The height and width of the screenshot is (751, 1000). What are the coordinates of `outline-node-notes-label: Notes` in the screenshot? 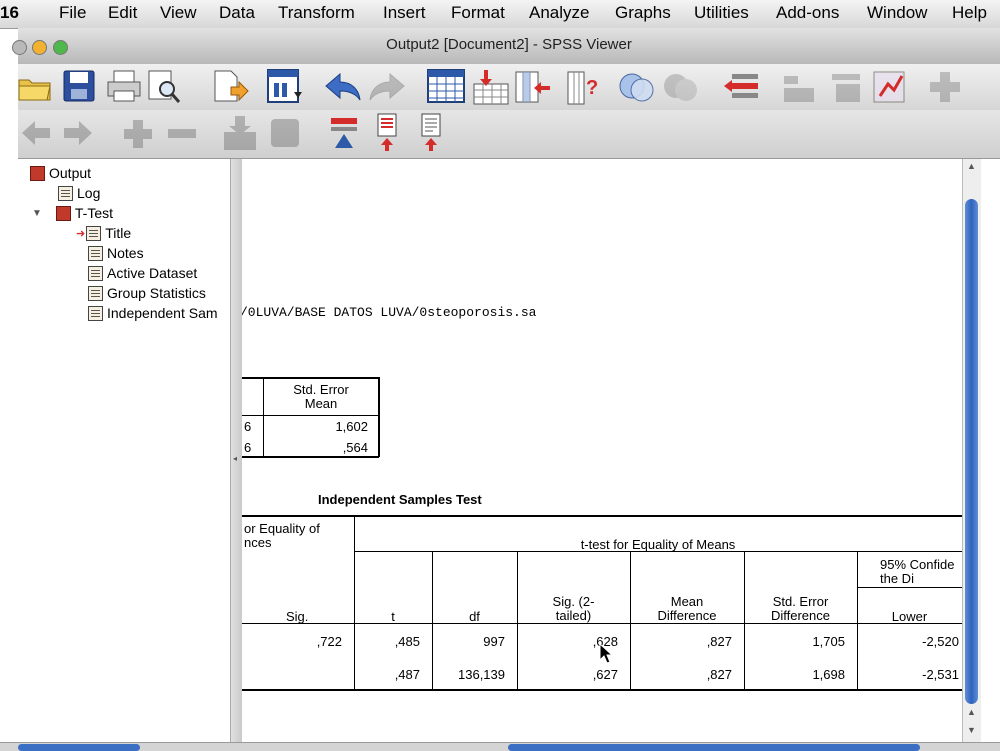 It's located at (125, 253).